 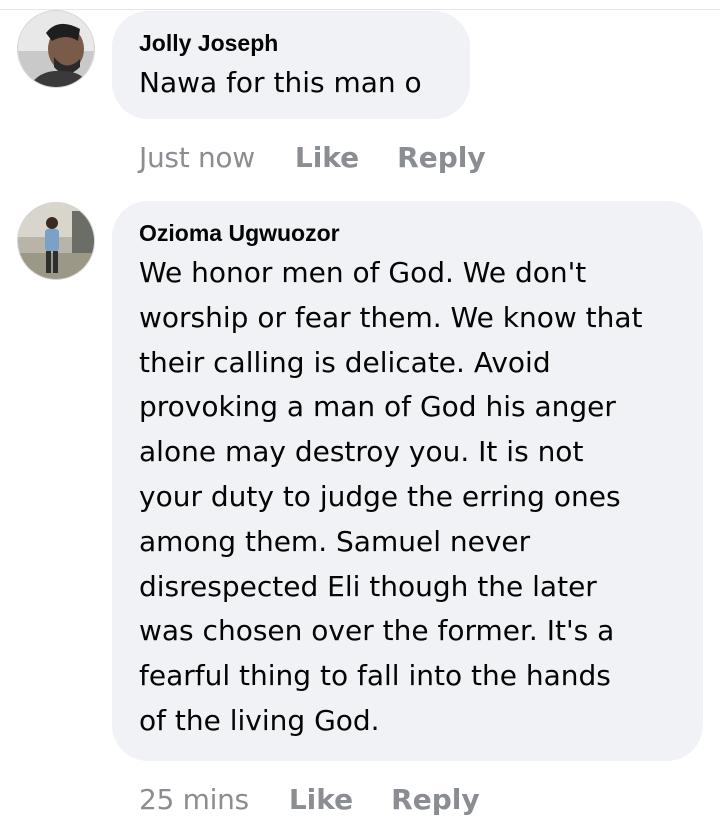 What do you see at coordinates (408, 233) in the screenshot?
I see `comment-author: Ozioma Ugwuozor` at bounding box center [408, 233].